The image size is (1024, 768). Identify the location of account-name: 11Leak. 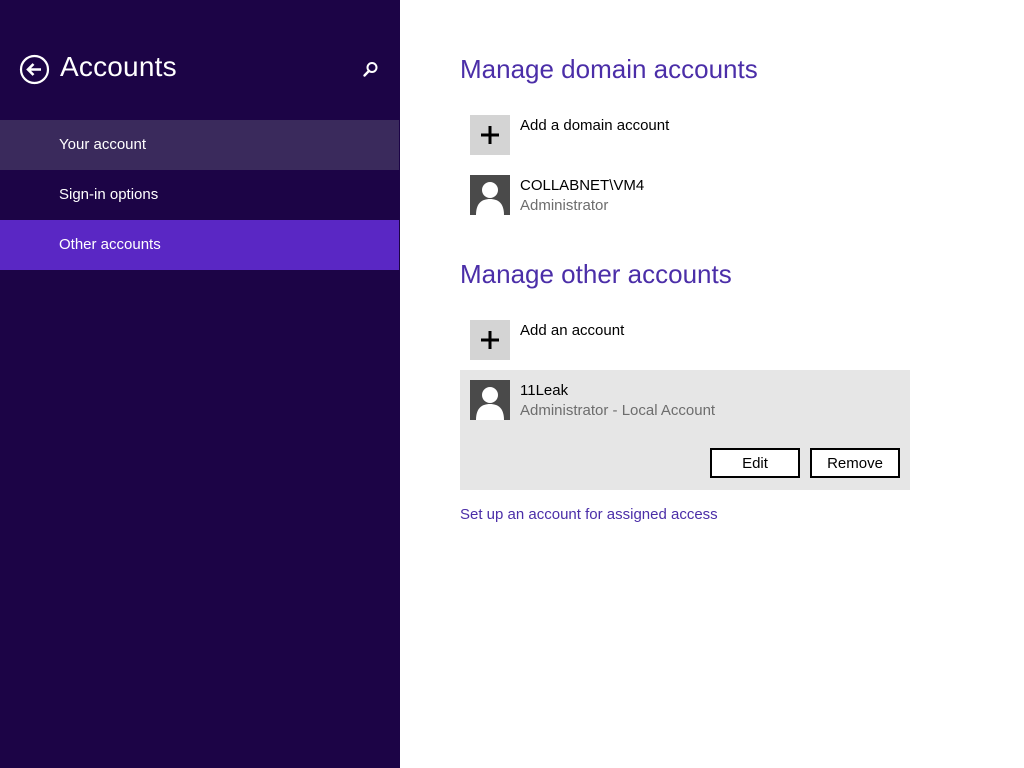
(544, 390).